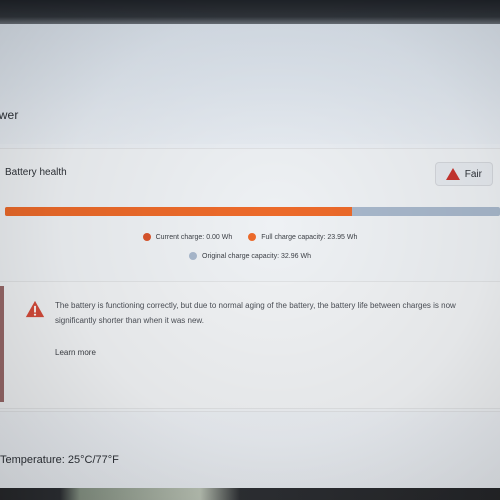 This screenshot has width=500, height=500. I want to click on learn-more-link: Learn more, so click(75, 352).